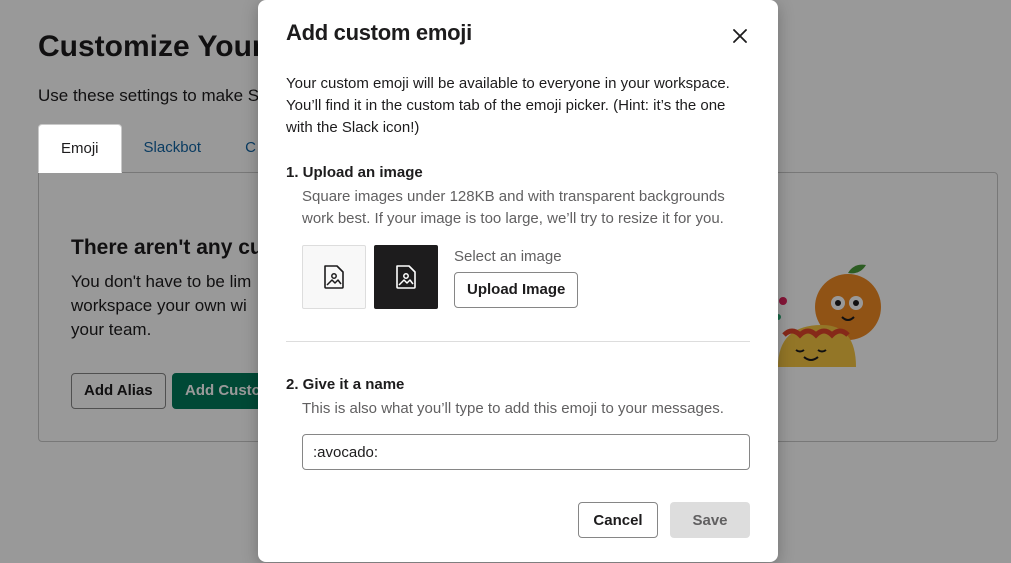  Describe the element at coordinates (379, 32) in the screenshot. I see `dialog-title: Add custom emoji` at that location.